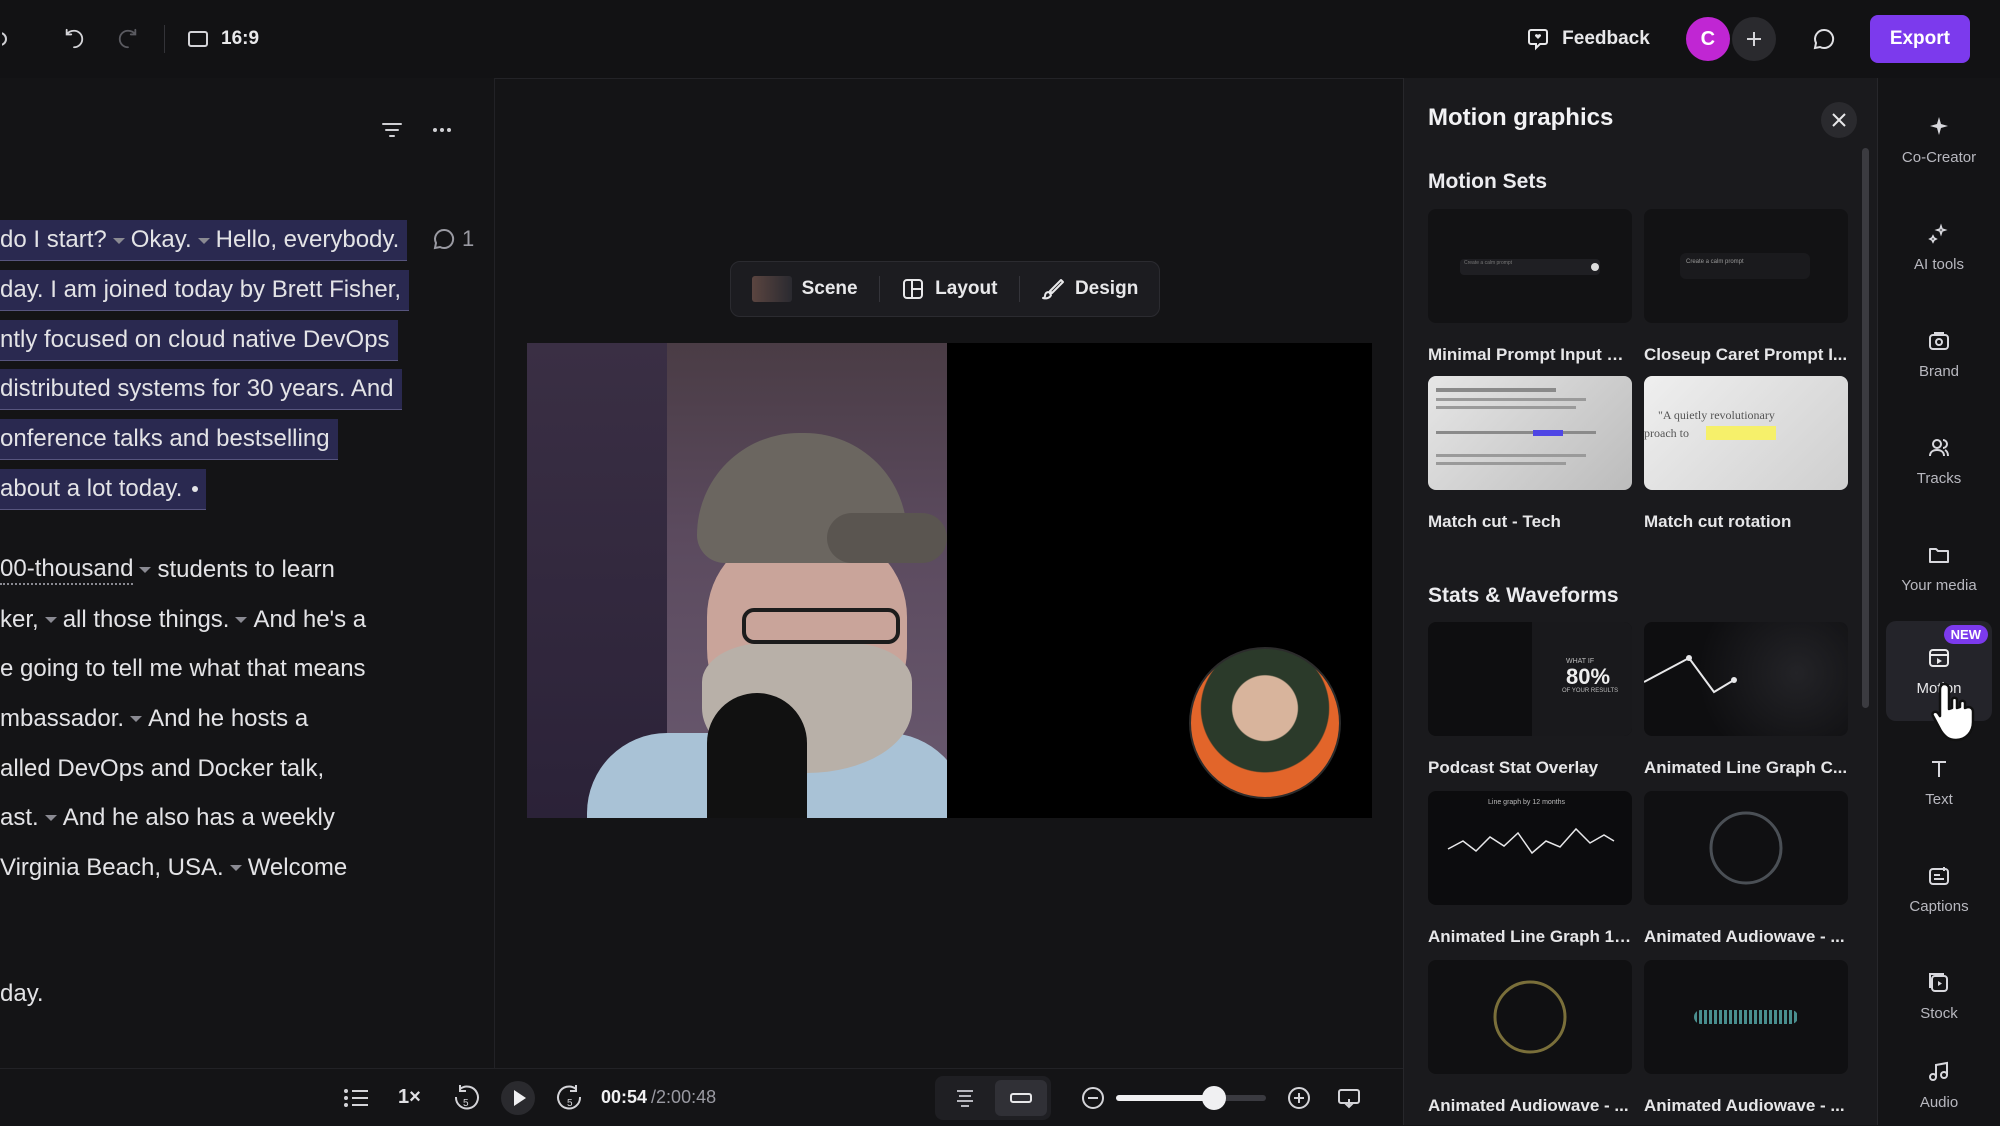  What do you see at coordinates (223, 39) in the screenshot?
I see `aspect-ratio-selector: 16:9` at bounding box center [223, 39].